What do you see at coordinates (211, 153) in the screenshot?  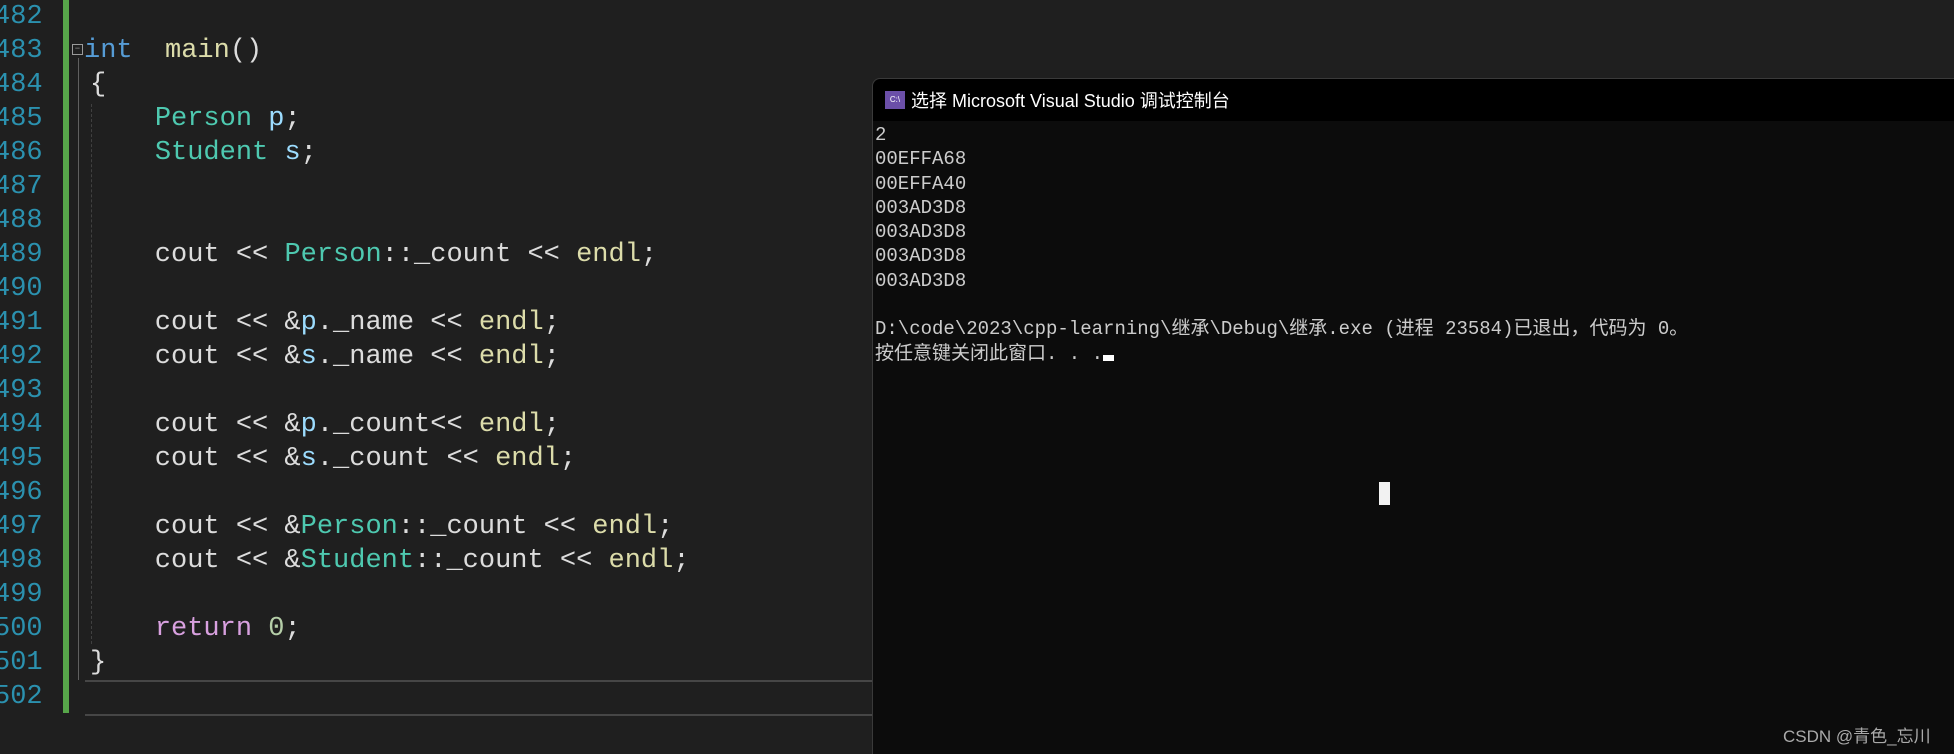 I see `code-token: Student` at bounding box center [211, 153].